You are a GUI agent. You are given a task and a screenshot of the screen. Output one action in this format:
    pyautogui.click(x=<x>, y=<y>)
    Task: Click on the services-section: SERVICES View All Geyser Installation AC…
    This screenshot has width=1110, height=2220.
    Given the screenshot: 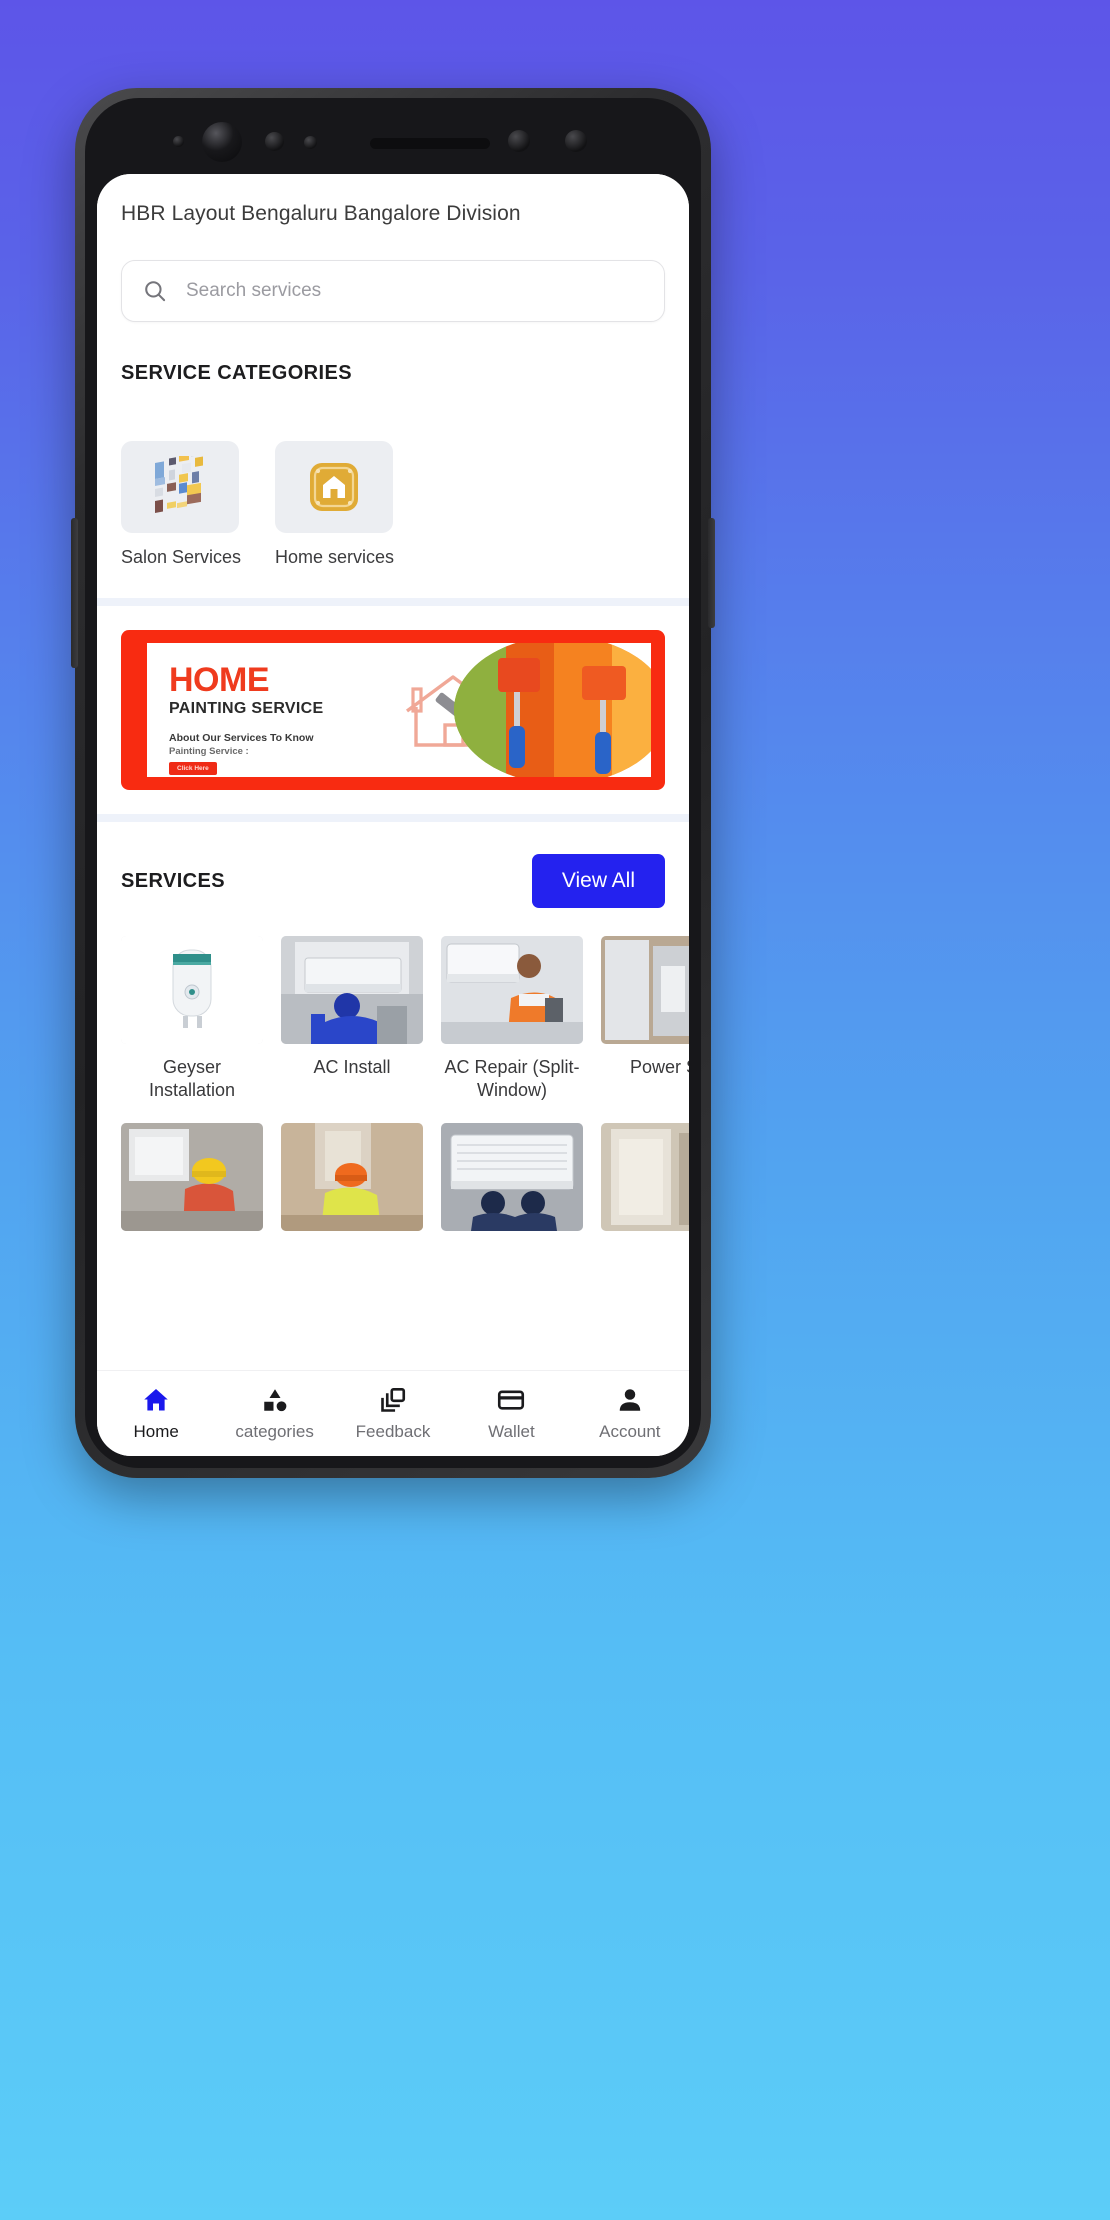 What is the action you would take?
    pyautogui.click(x=393, y=1026)
    